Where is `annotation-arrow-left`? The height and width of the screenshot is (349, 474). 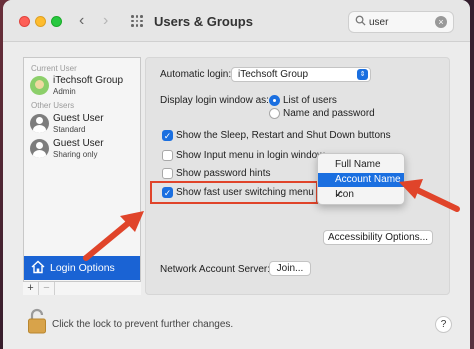 annotation-arrow-left is located at coordinates (113, 236).